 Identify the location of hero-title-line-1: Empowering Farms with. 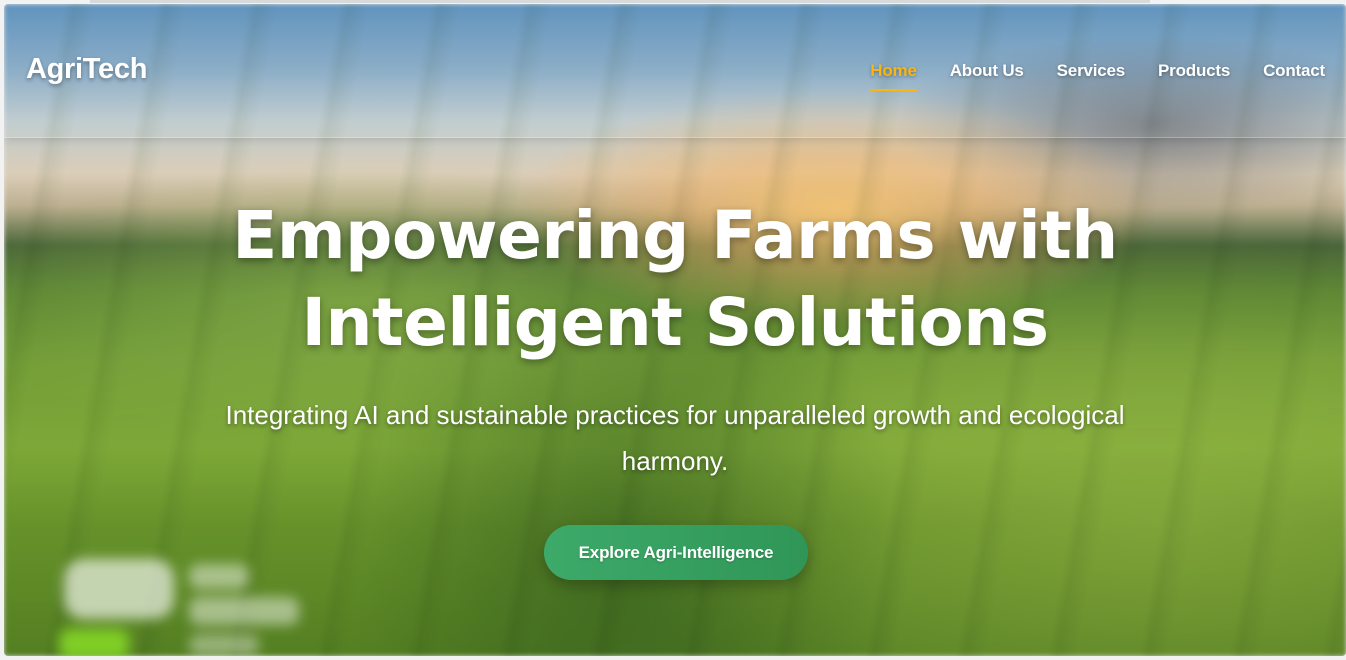
(675, 235).